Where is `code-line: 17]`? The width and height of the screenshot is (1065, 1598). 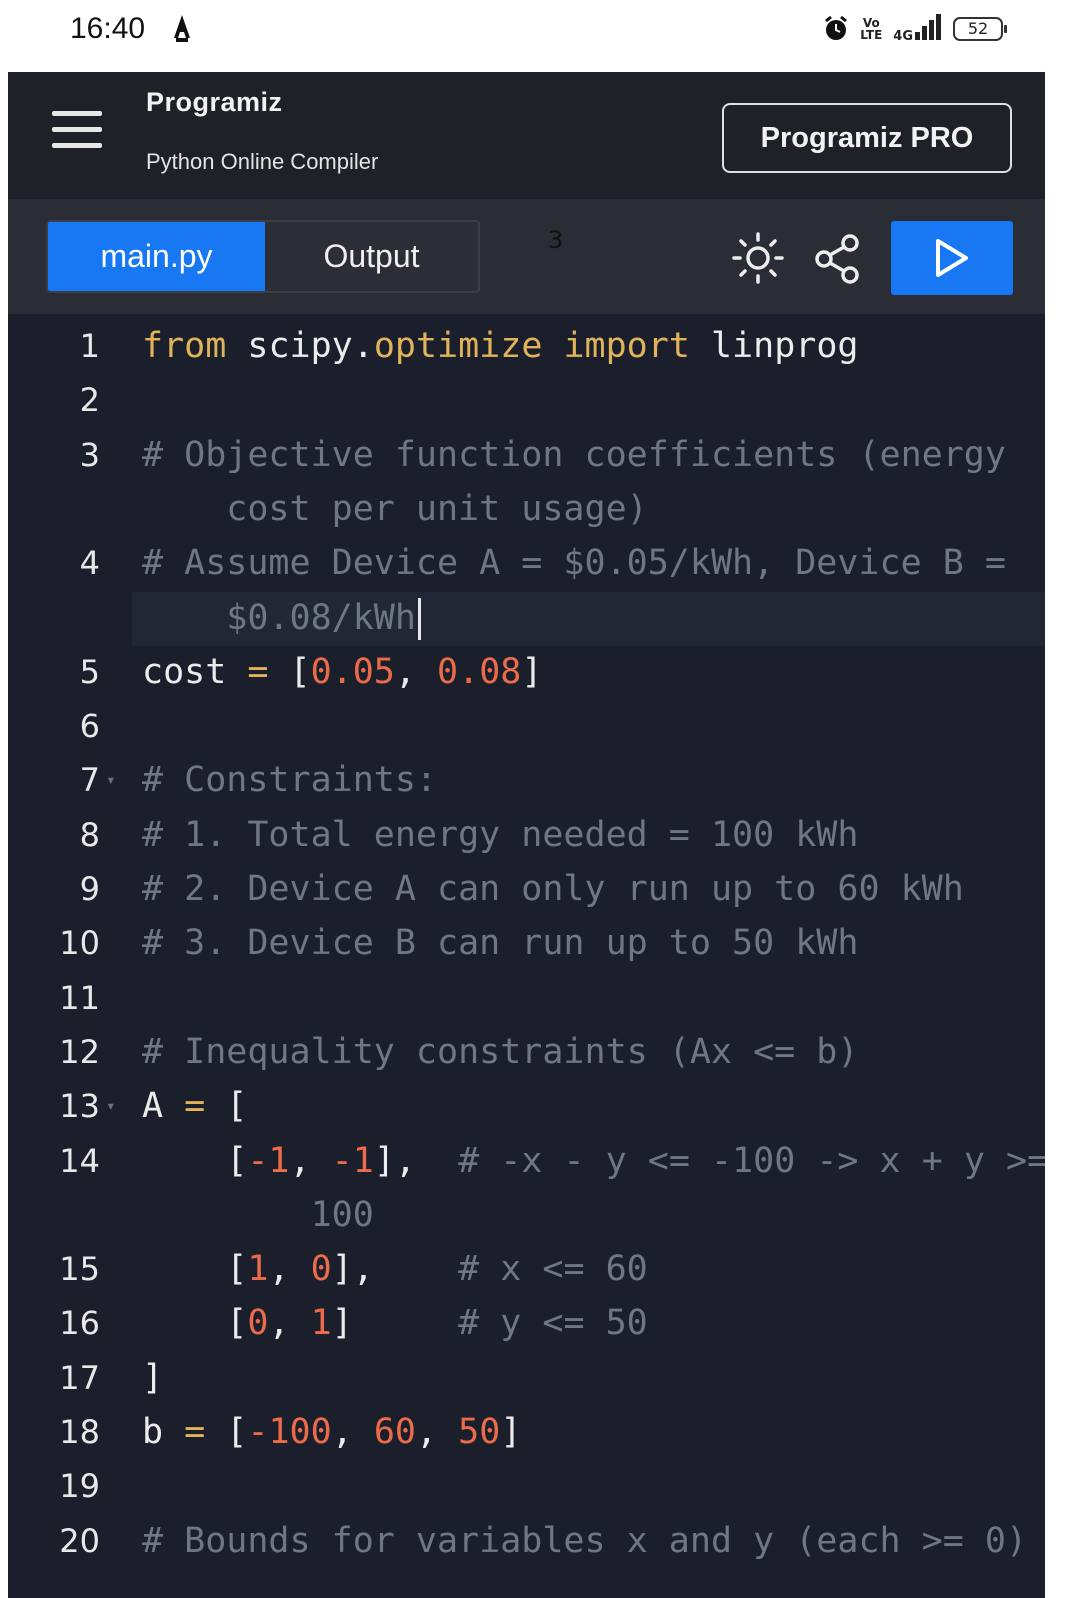
code-line: 17] is located at coordinates (526, 1378).